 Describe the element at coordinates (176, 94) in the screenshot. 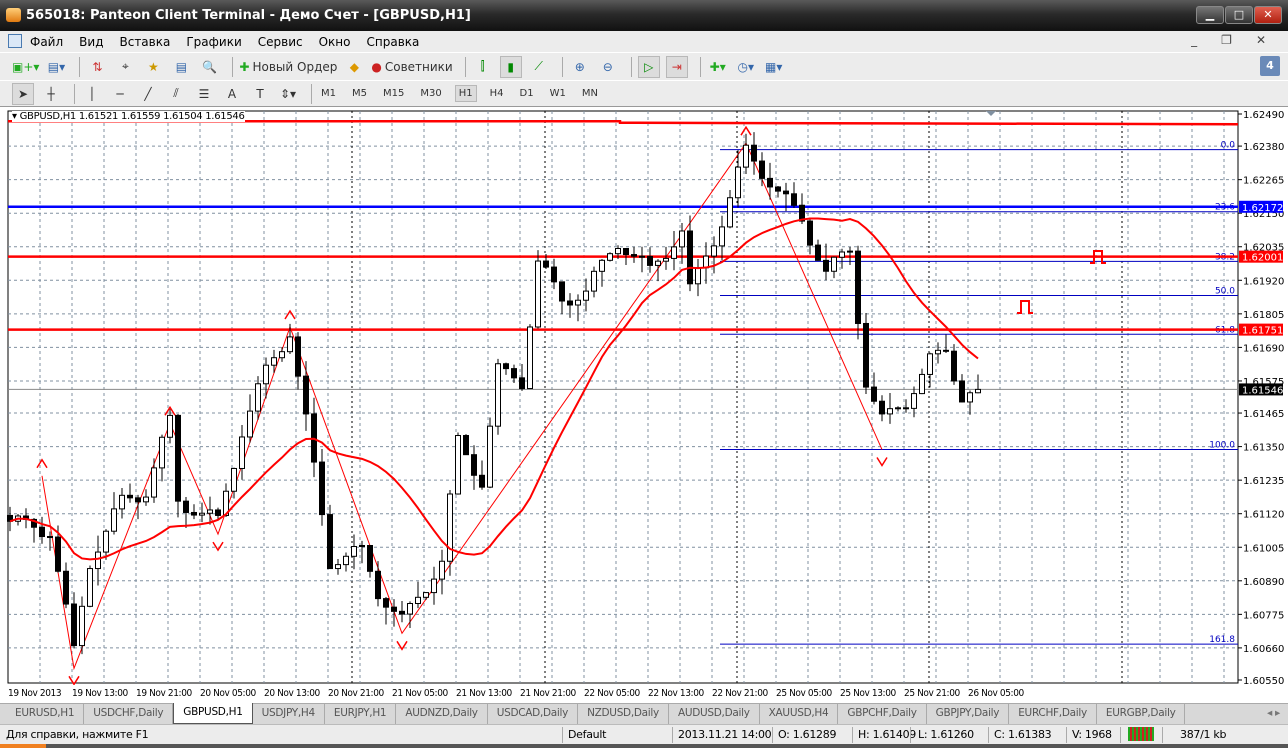

I see `equidistant-channel-icon: ⫽` at that location.